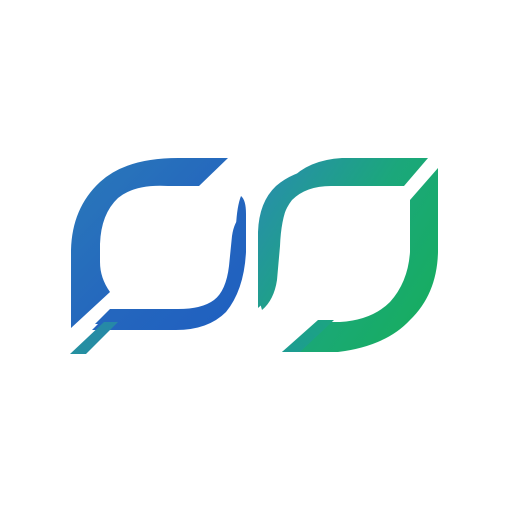  Describe the element at coordinates (94, 338) in the screenshot. I see `left-tail-shape` at that location.